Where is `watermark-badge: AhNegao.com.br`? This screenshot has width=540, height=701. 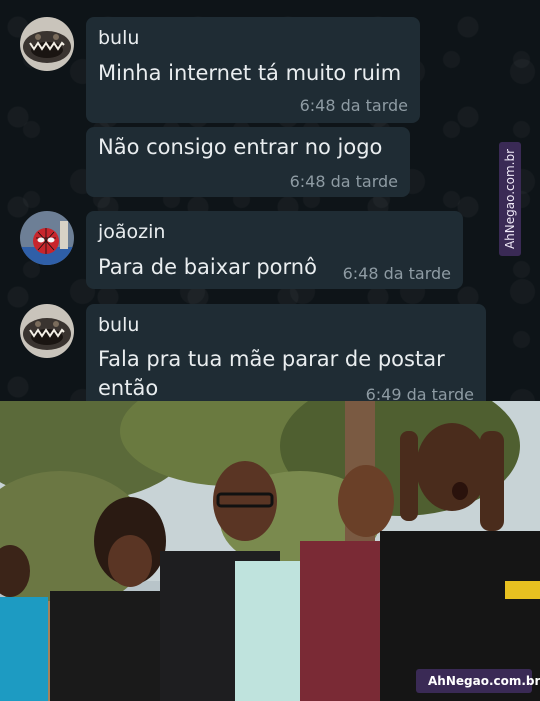
watermark-badge: AhNegao.com.br is located at coordinates (478, 681).